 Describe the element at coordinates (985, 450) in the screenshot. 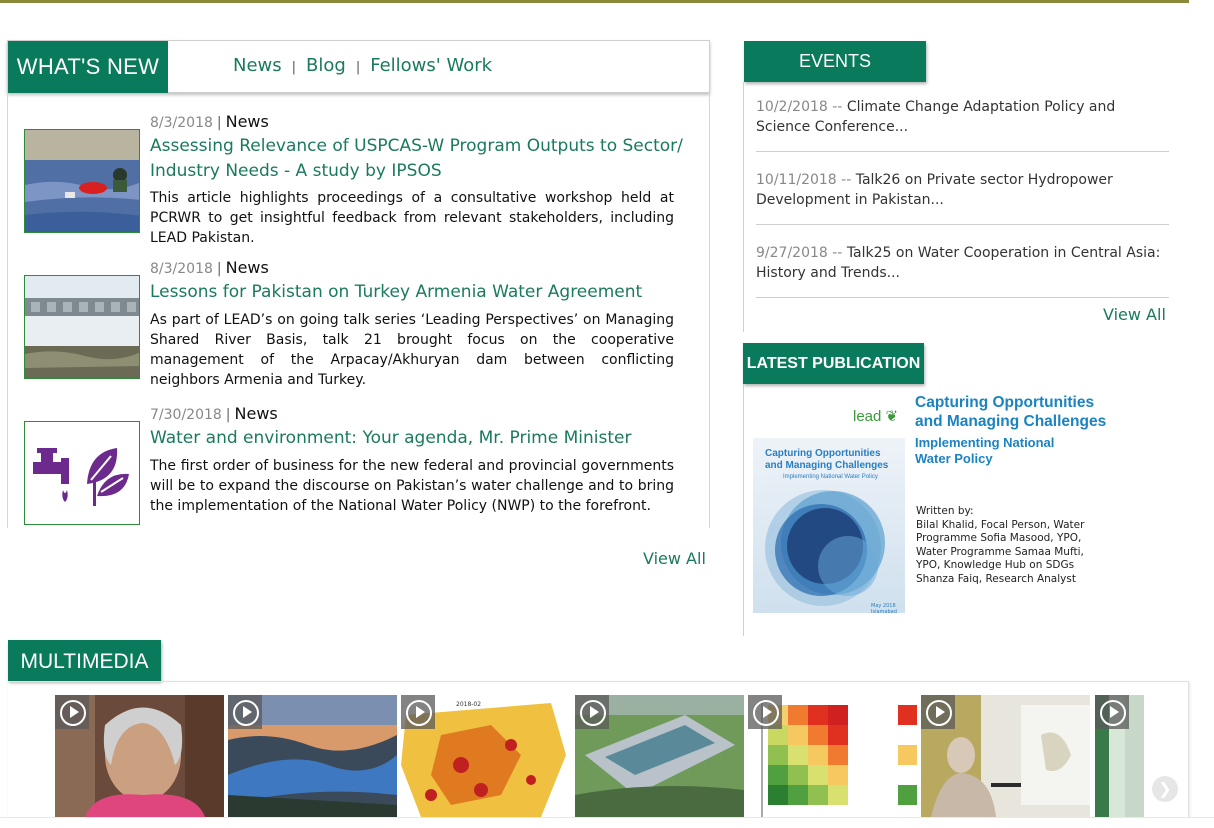

I see `publication-subheading: Implementing National Water Policy` at that location.